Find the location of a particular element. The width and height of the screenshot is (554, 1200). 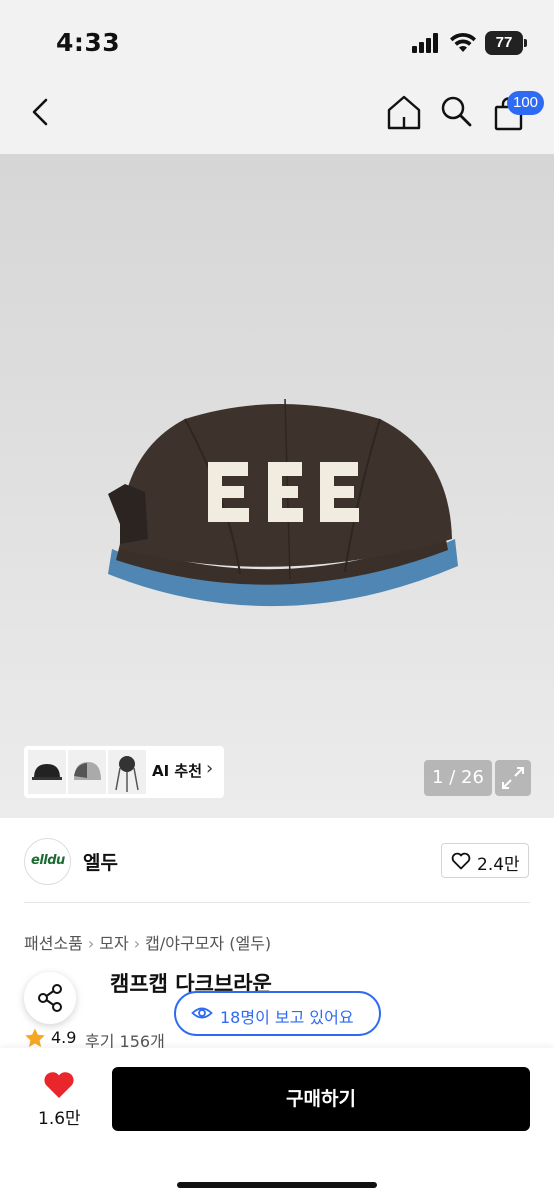

product-photo is located at coordinates (283, 502).